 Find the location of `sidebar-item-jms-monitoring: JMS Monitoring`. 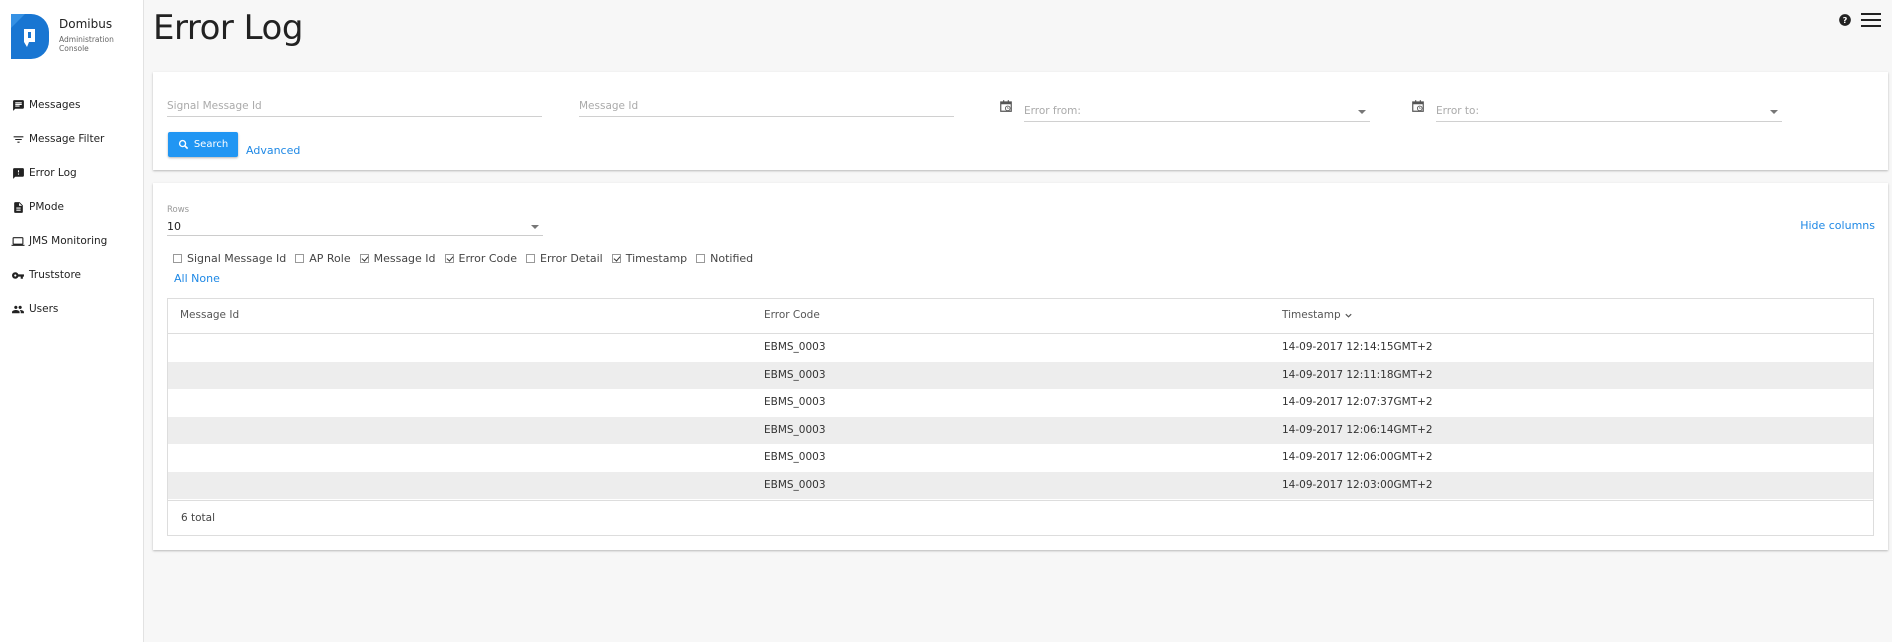

sidebar-item-jms-monitoring: JMS Monitoring is located at coordinates (72, 241).